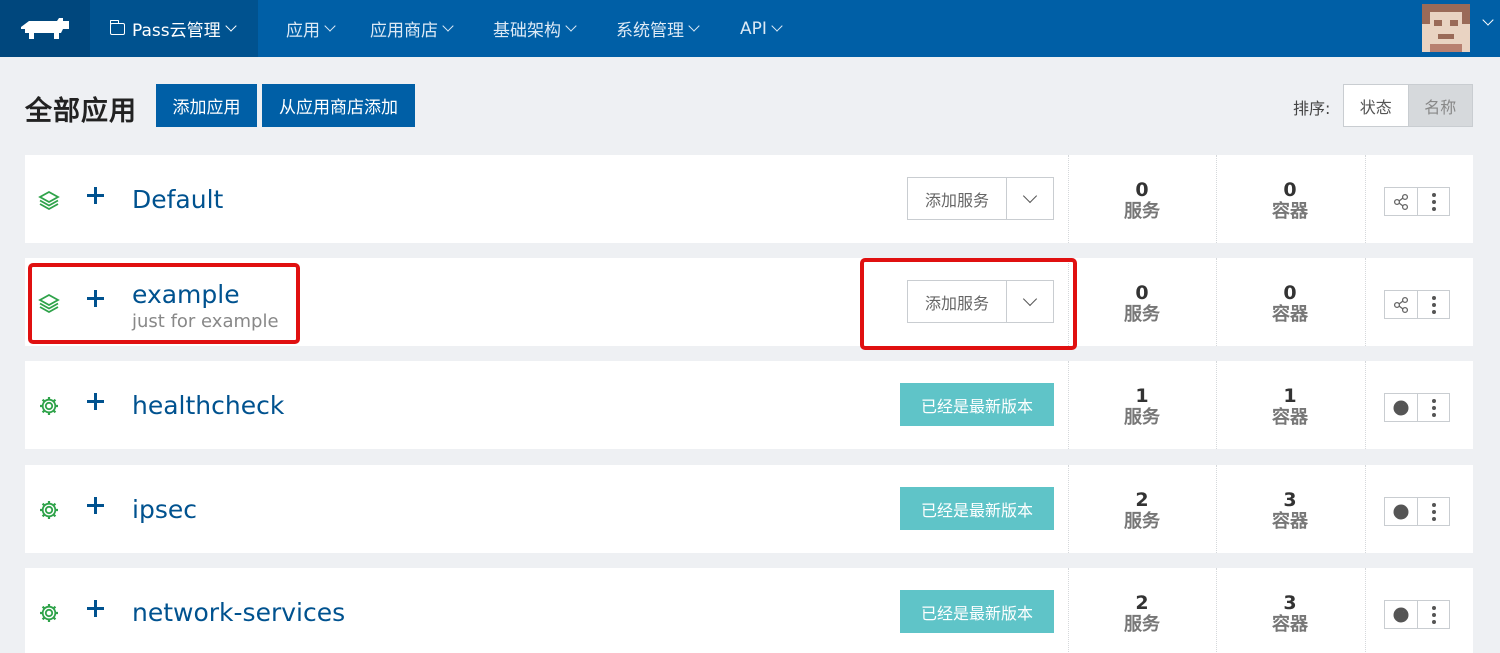  I want to click on sort-toggle: 状态 名称, so click(1408, 105).